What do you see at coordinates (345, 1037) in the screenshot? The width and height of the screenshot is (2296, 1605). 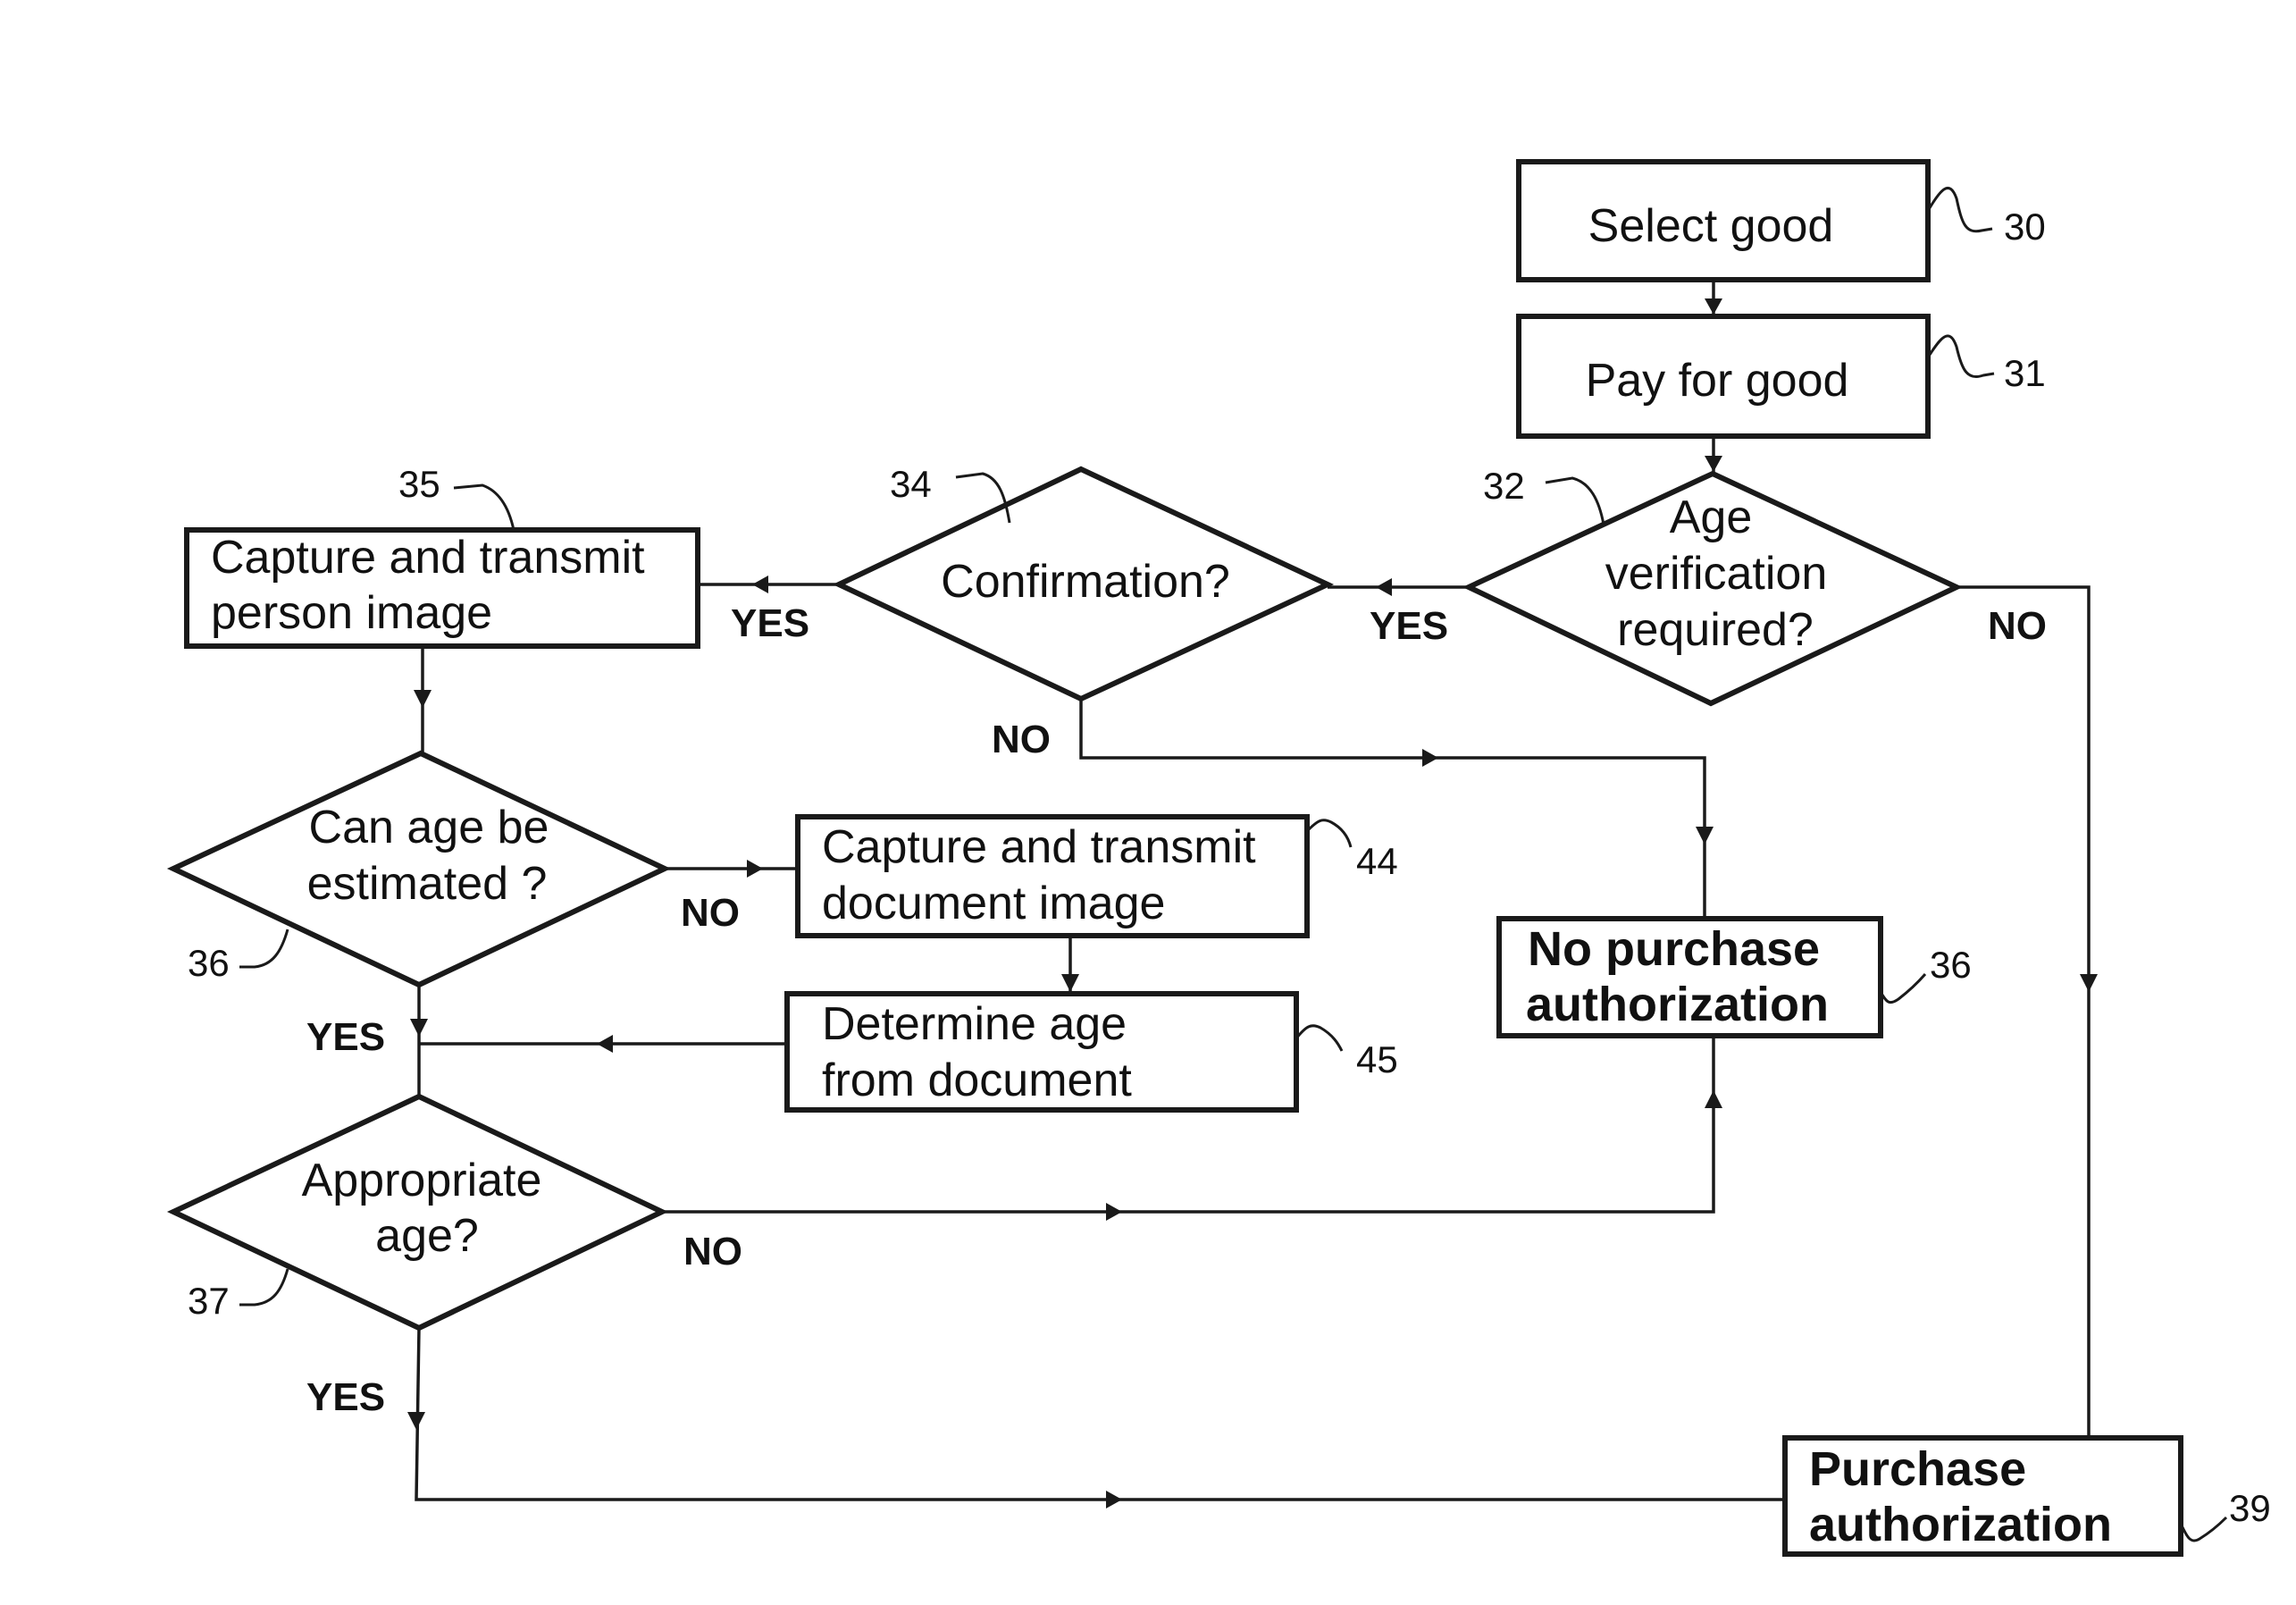 I see `edge-label-estimate-yes: YES` at bounding box center [345, 1037].